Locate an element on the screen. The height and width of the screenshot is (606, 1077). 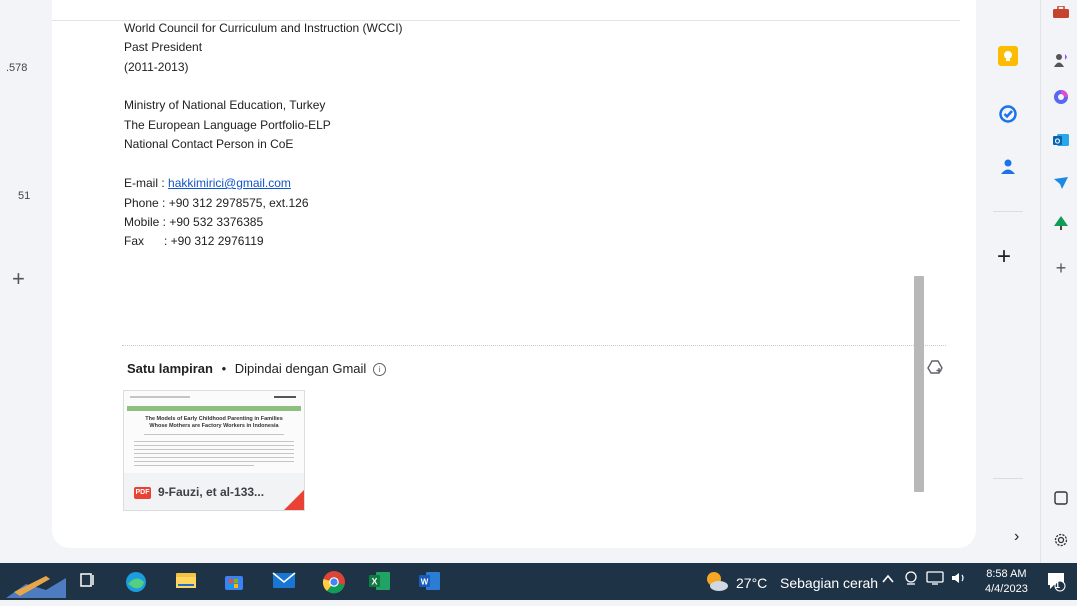
attachment-divider is located at coordinates (534, 345).